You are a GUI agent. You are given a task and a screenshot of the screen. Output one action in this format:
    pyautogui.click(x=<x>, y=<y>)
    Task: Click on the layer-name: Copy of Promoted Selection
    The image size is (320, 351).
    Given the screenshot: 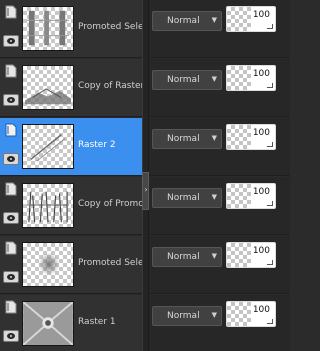 What is the action you would take?
    pyautogui.click(x=110, y=204)
    